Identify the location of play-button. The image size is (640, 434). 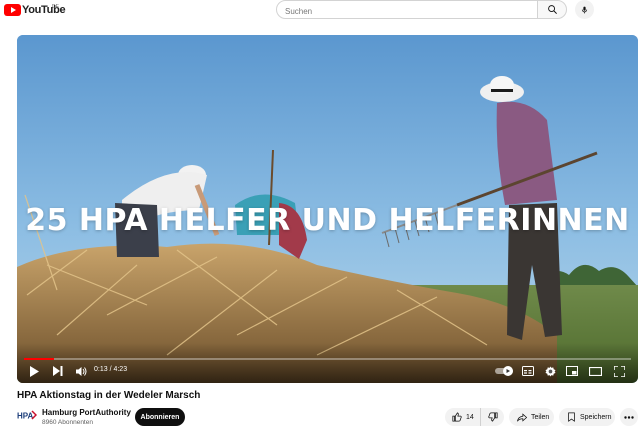
(34, 371).